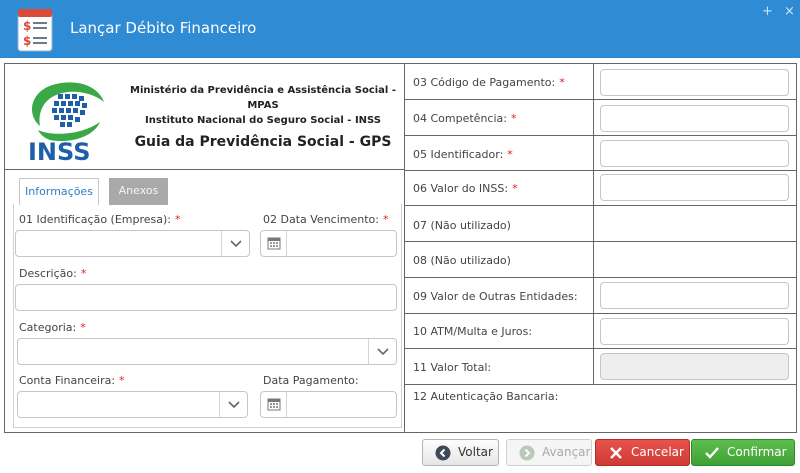  I want to click on row-nao-utilizado-08: 08 (Não utilizado), so click(601, 260).